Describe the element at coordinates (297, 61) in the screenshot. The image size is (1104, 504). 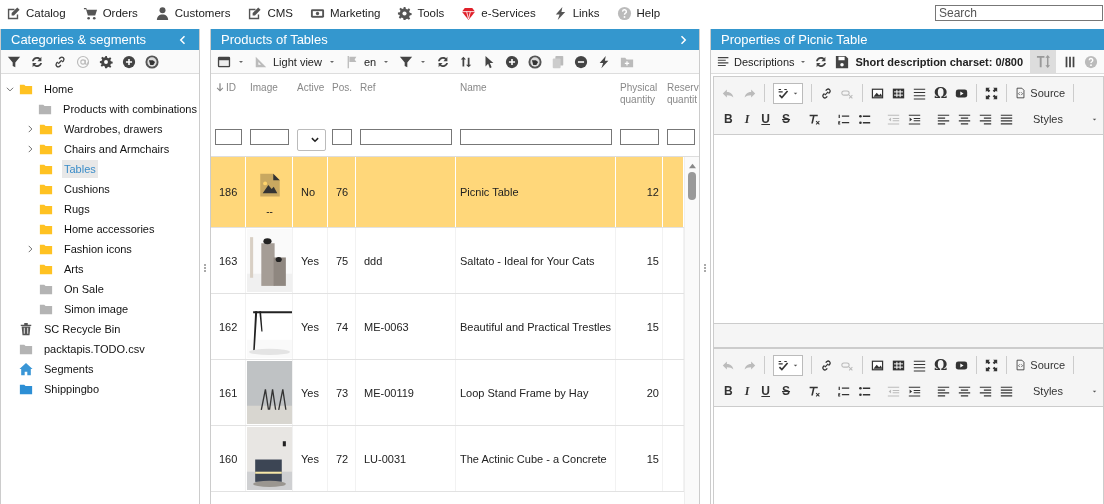
I see `view-dropdown: Light view` at that location.